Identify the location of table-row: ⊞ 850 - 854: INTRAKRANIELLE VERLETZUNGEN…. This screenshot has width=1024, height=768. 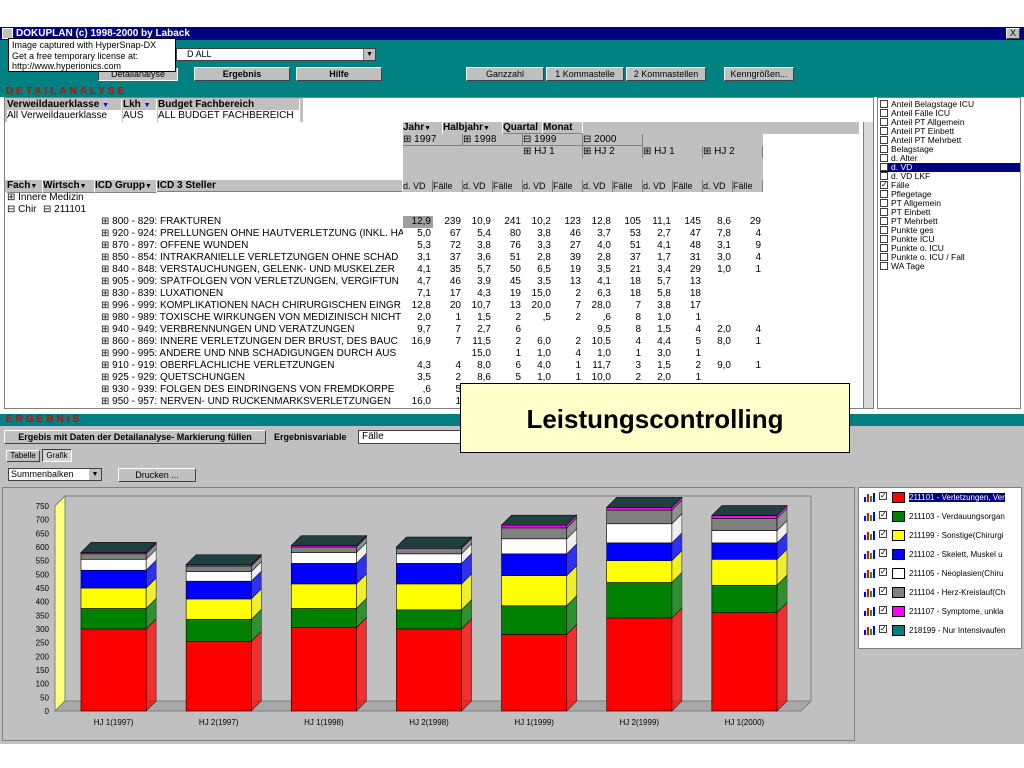
(252, 258).